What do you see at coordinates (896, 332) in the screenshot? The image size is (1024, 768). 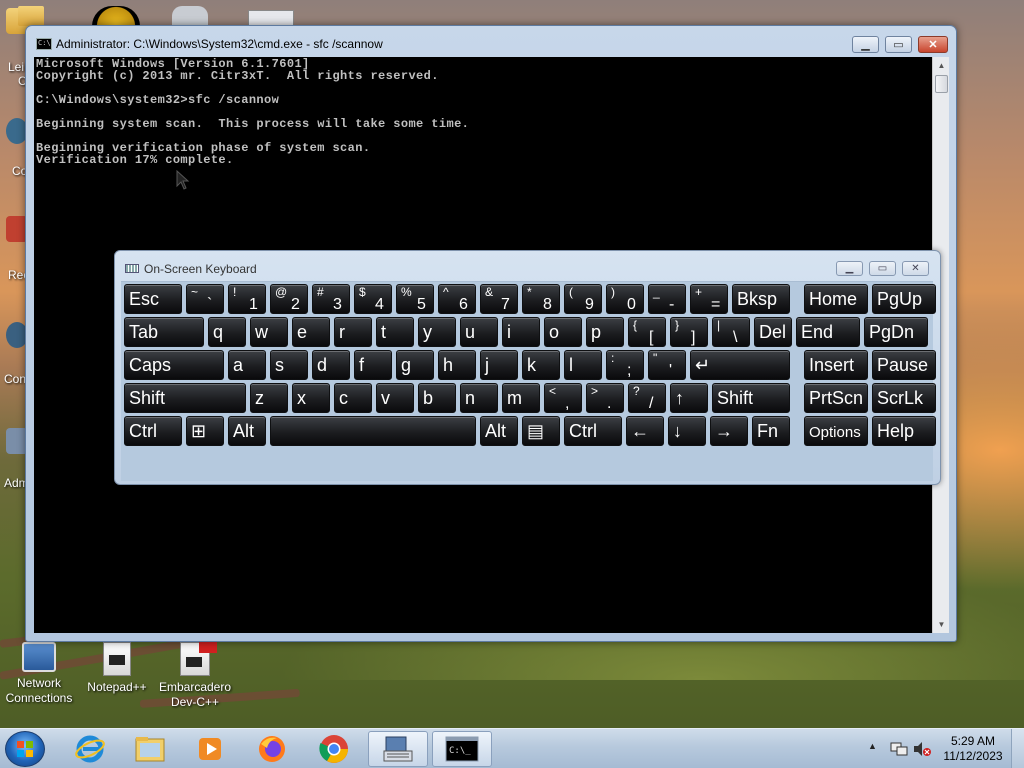 I see `key-pgdn: PgDn` at bounding box center [896, 332].